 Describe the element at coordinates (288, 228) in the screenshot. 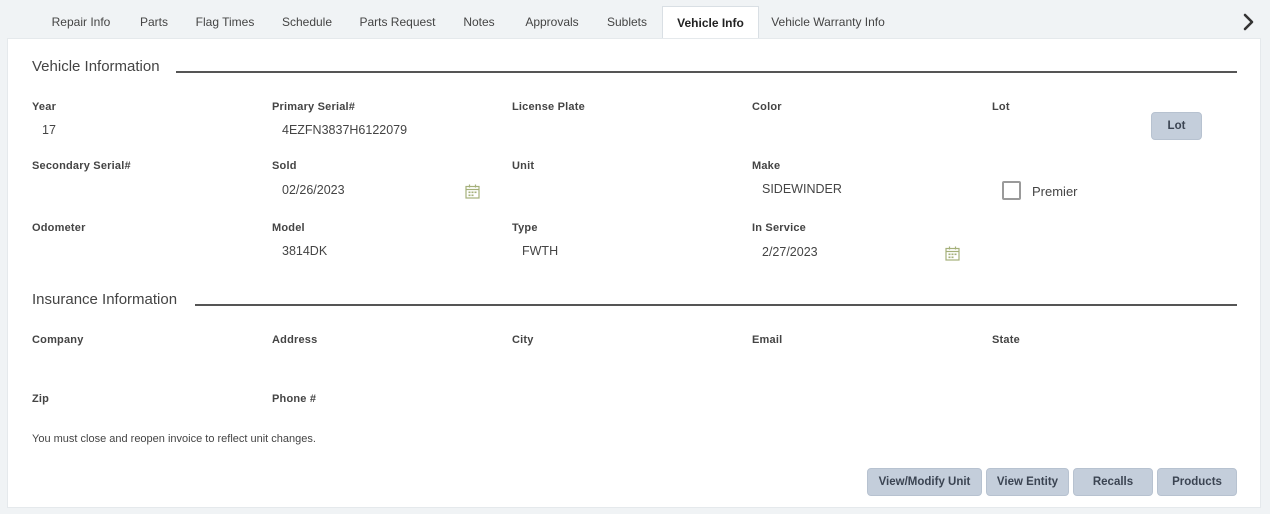

I see `model-label: Model` at that location.